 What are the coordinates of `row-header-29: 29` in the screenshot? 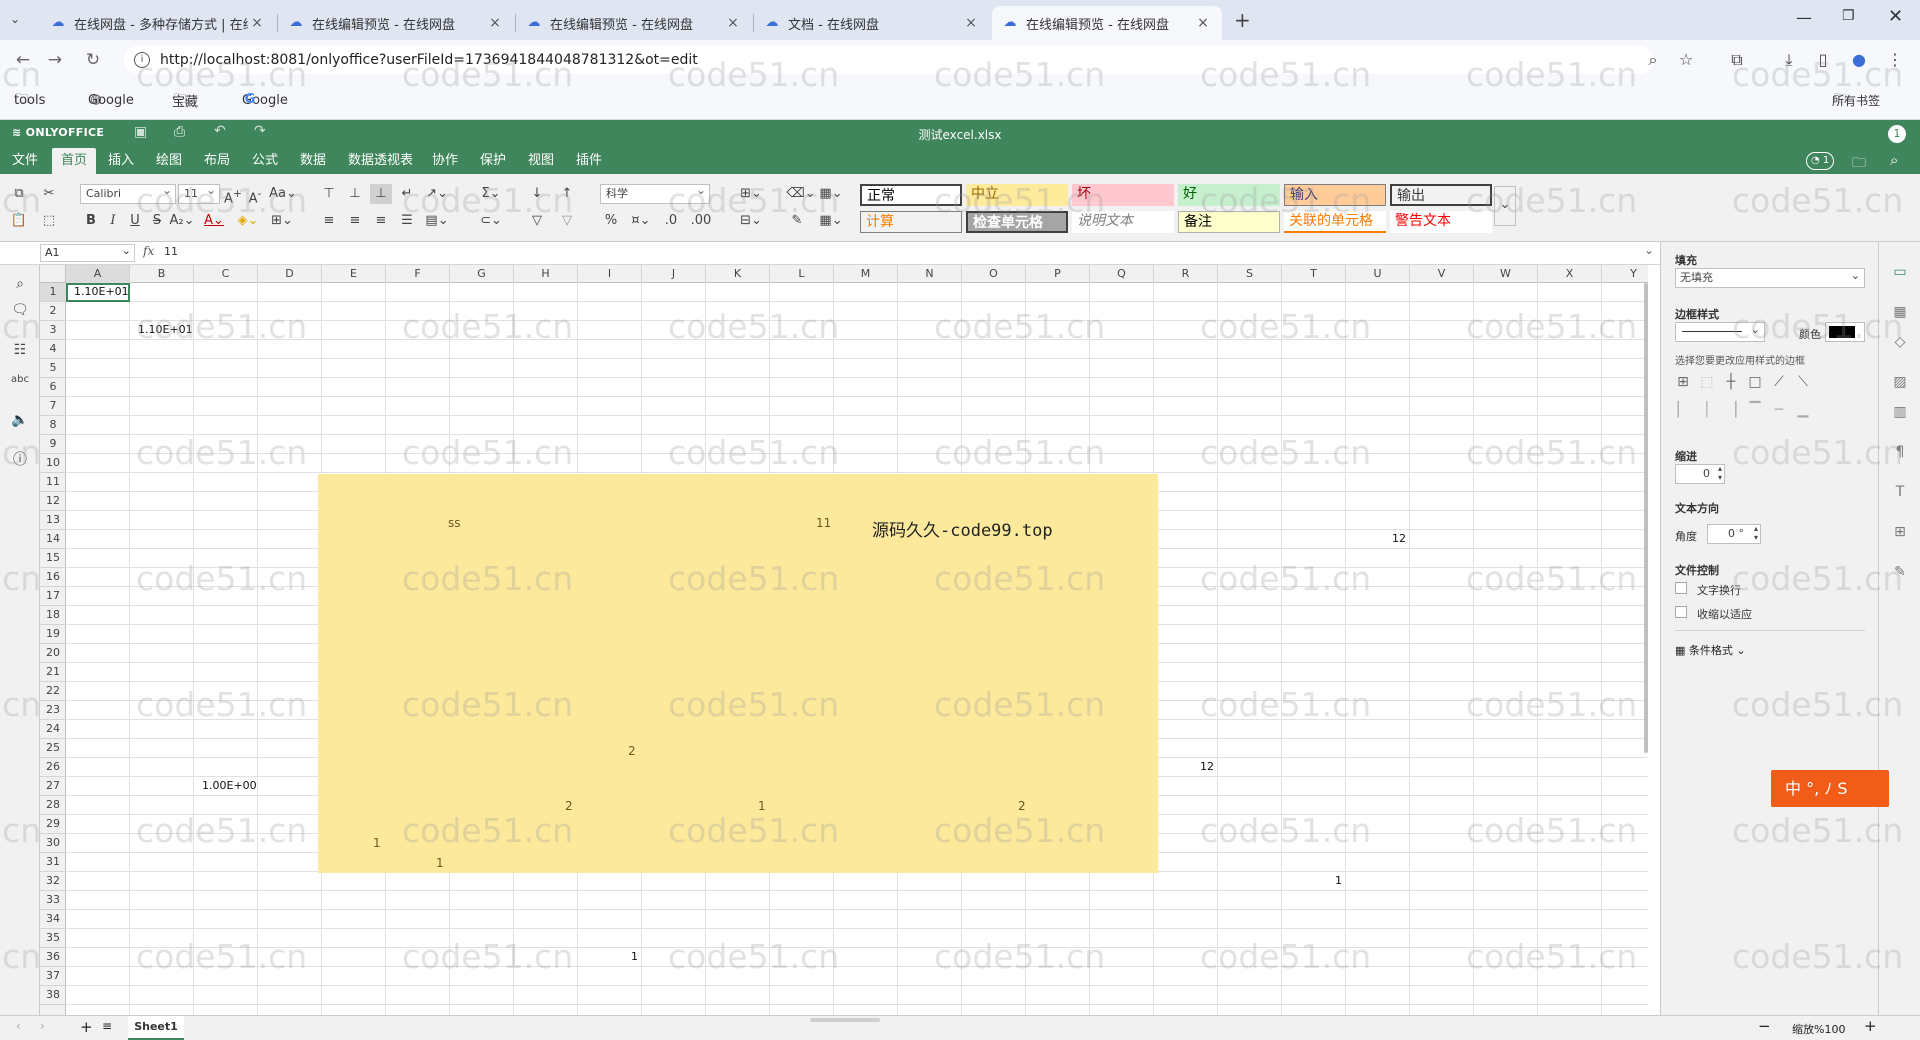 It's located at (53, 824).